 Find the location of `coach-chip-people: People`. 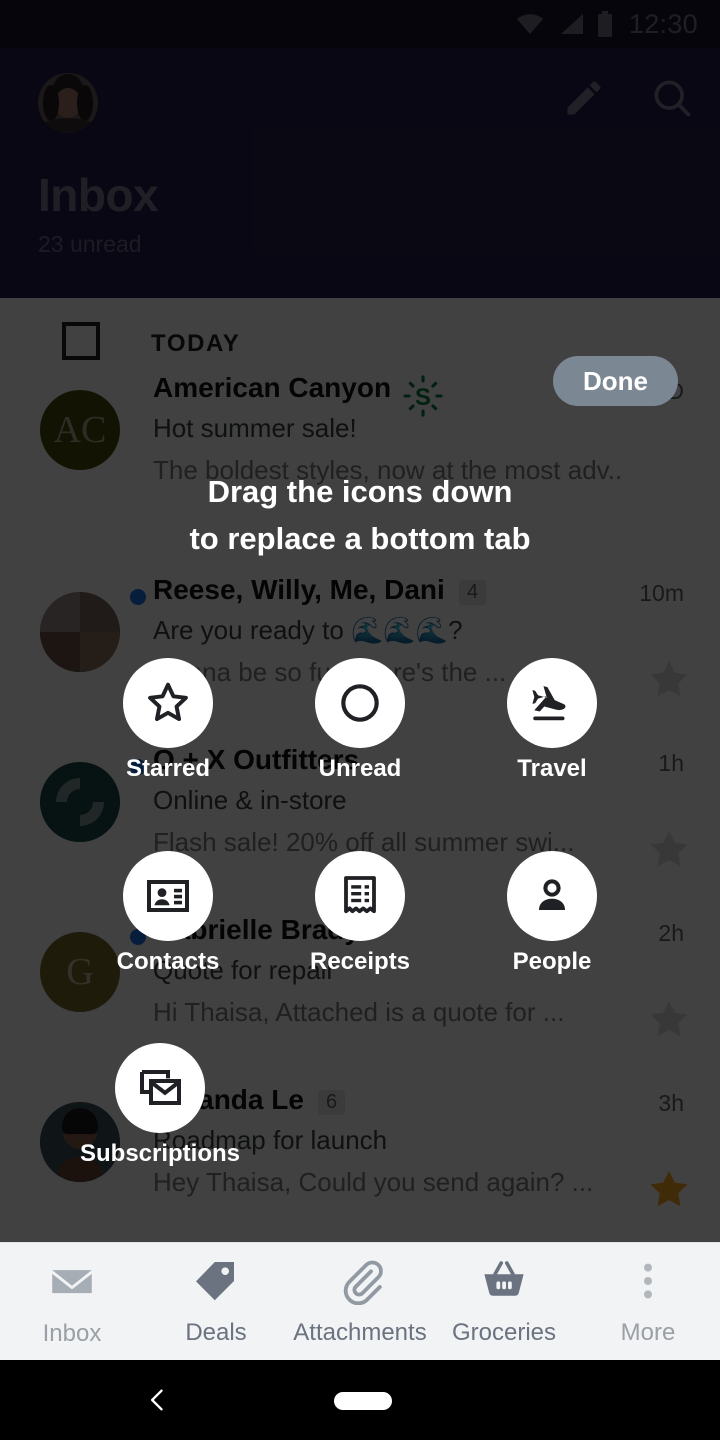

coach-chip-people: People is located at coordinates (552, 913).